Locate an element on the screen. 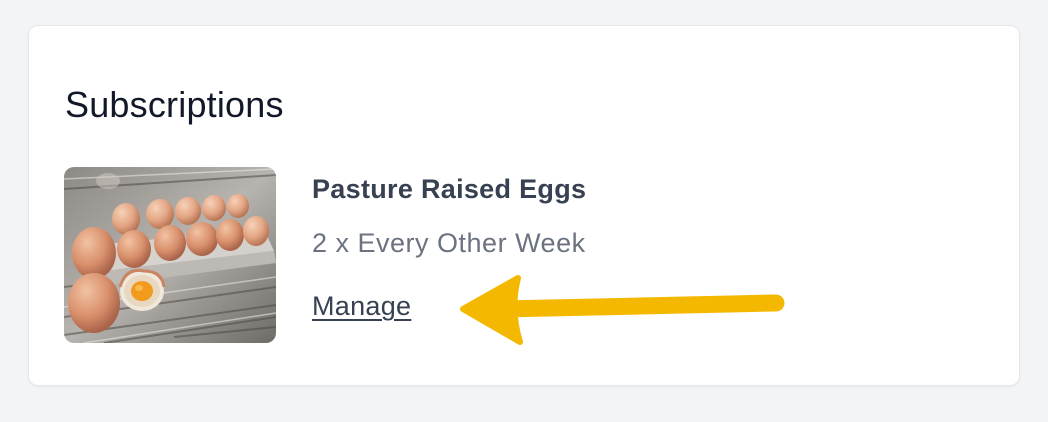 This screenshot has height=422, width=1048. product-image is located at coordinates (170, 255).